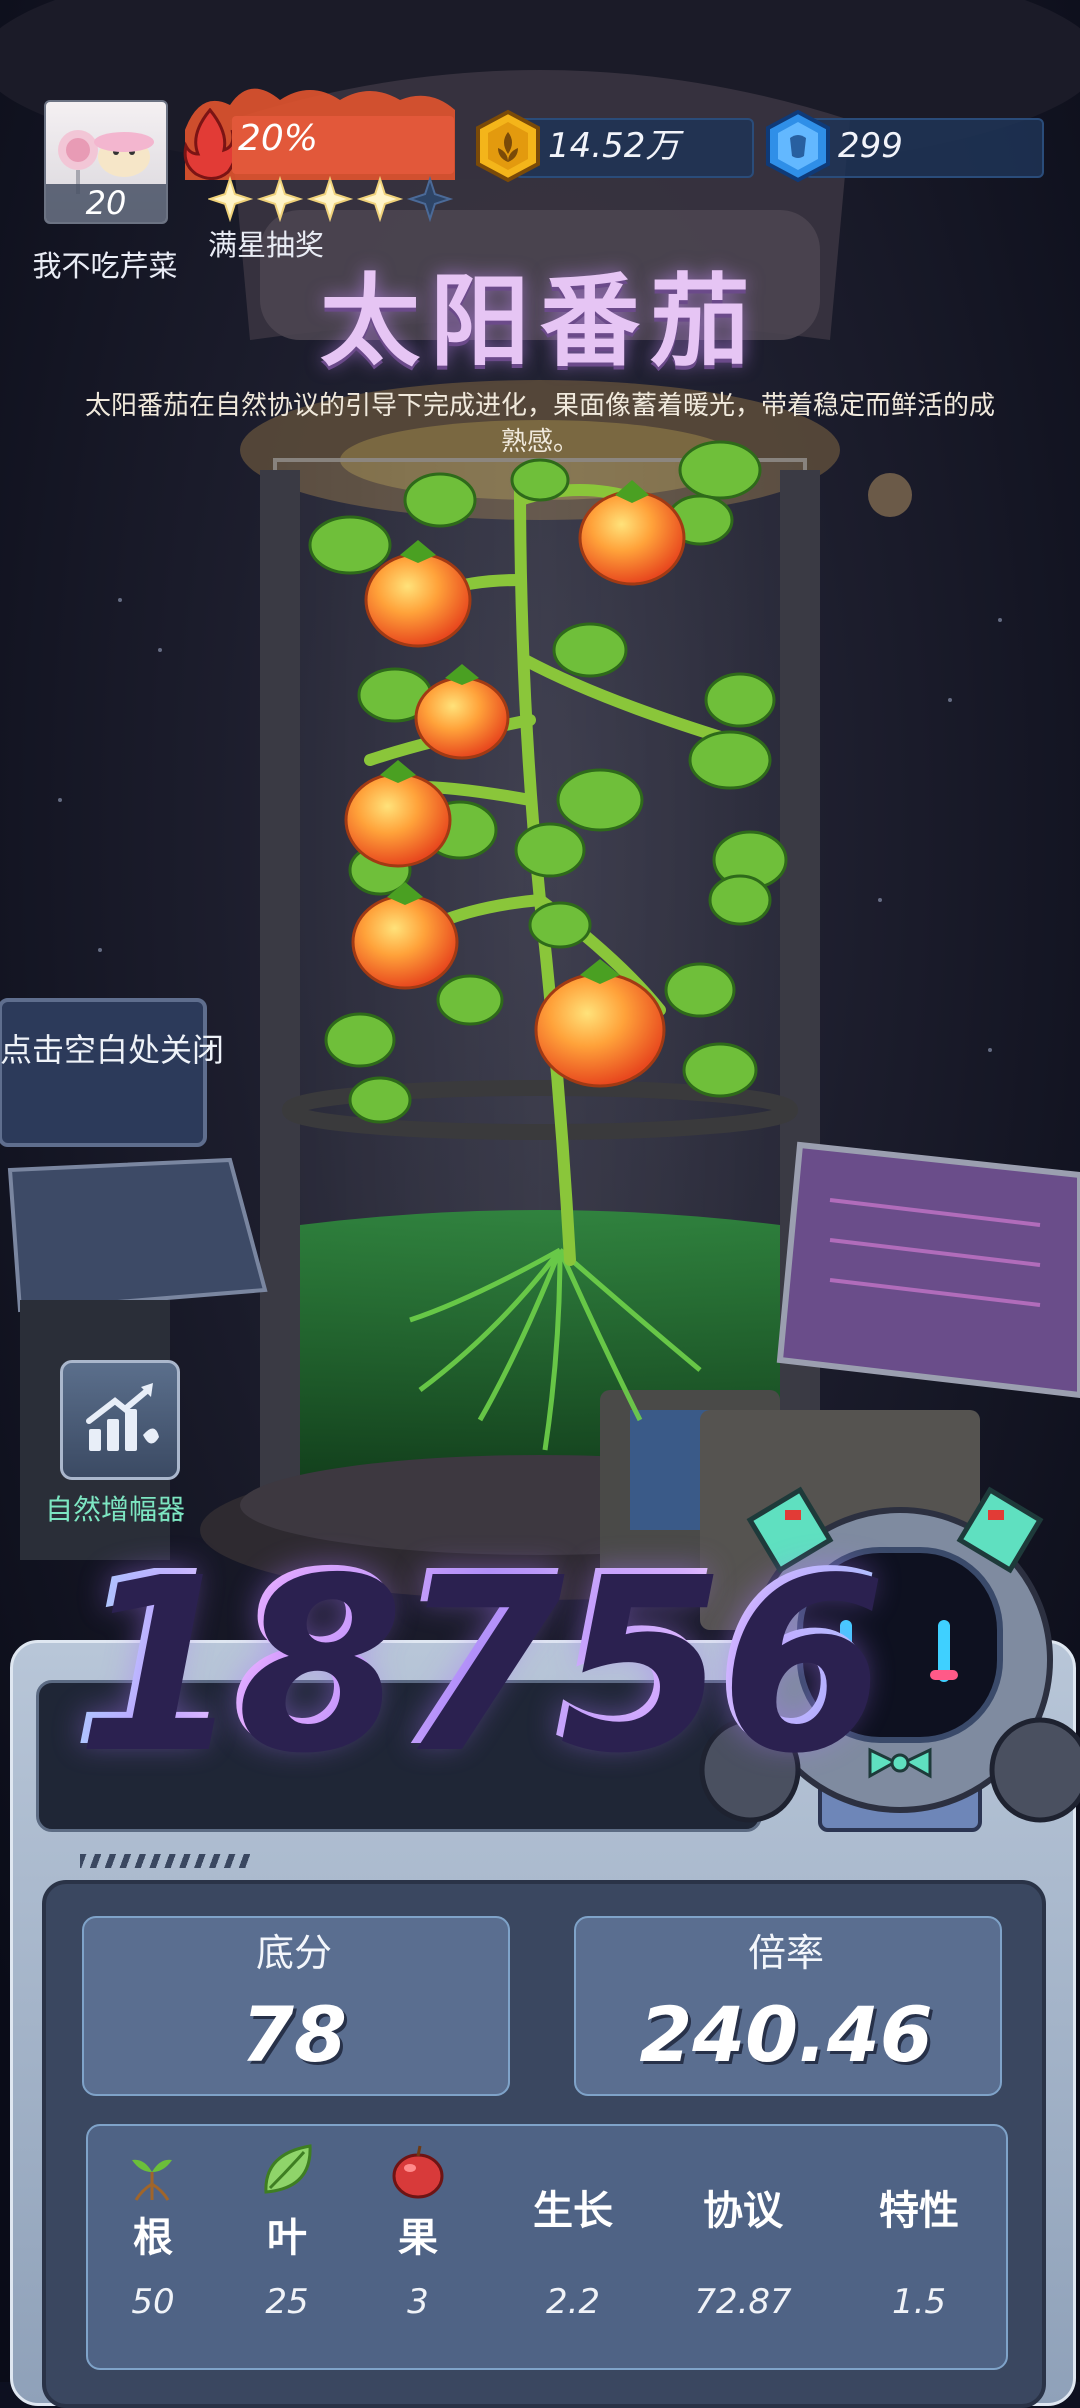 This screenshot has width=1080, height=2408. What do you see at coordinates (287, 2238) in the screenshot?
I see `attr-leaf-name: 叶` at bounding box center [287, 2238].